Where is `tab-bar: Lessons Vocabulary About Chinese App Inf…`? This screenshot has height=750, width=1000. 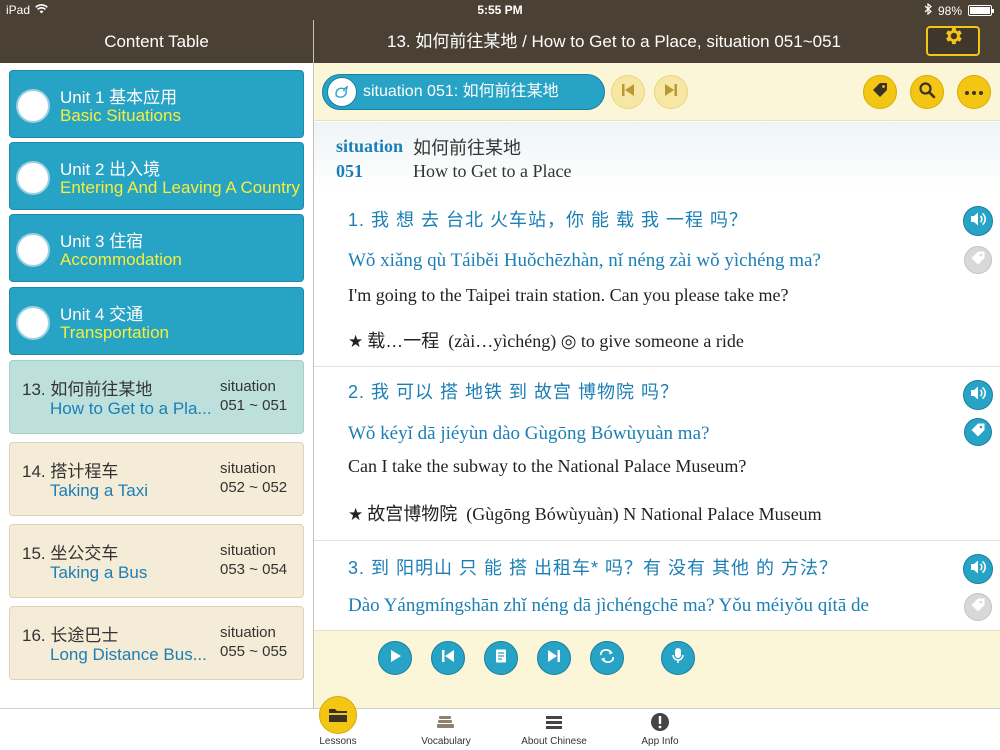 tab-bar: Lessons Vocabulary About Chinese App Inf… is located at coordinates (500, 729).